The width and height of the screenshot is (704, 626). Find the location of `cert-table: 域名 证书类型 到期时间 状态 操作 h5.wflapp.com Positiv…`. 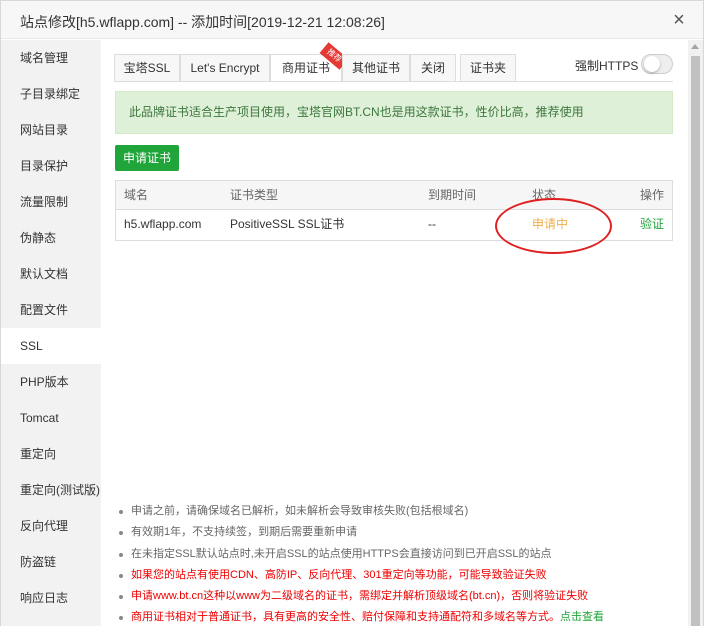

cert-table: 域名 证书类型 到期时间 状态 操作 h5.wflapp.com Positiv… is located at coordinates (394, 210).